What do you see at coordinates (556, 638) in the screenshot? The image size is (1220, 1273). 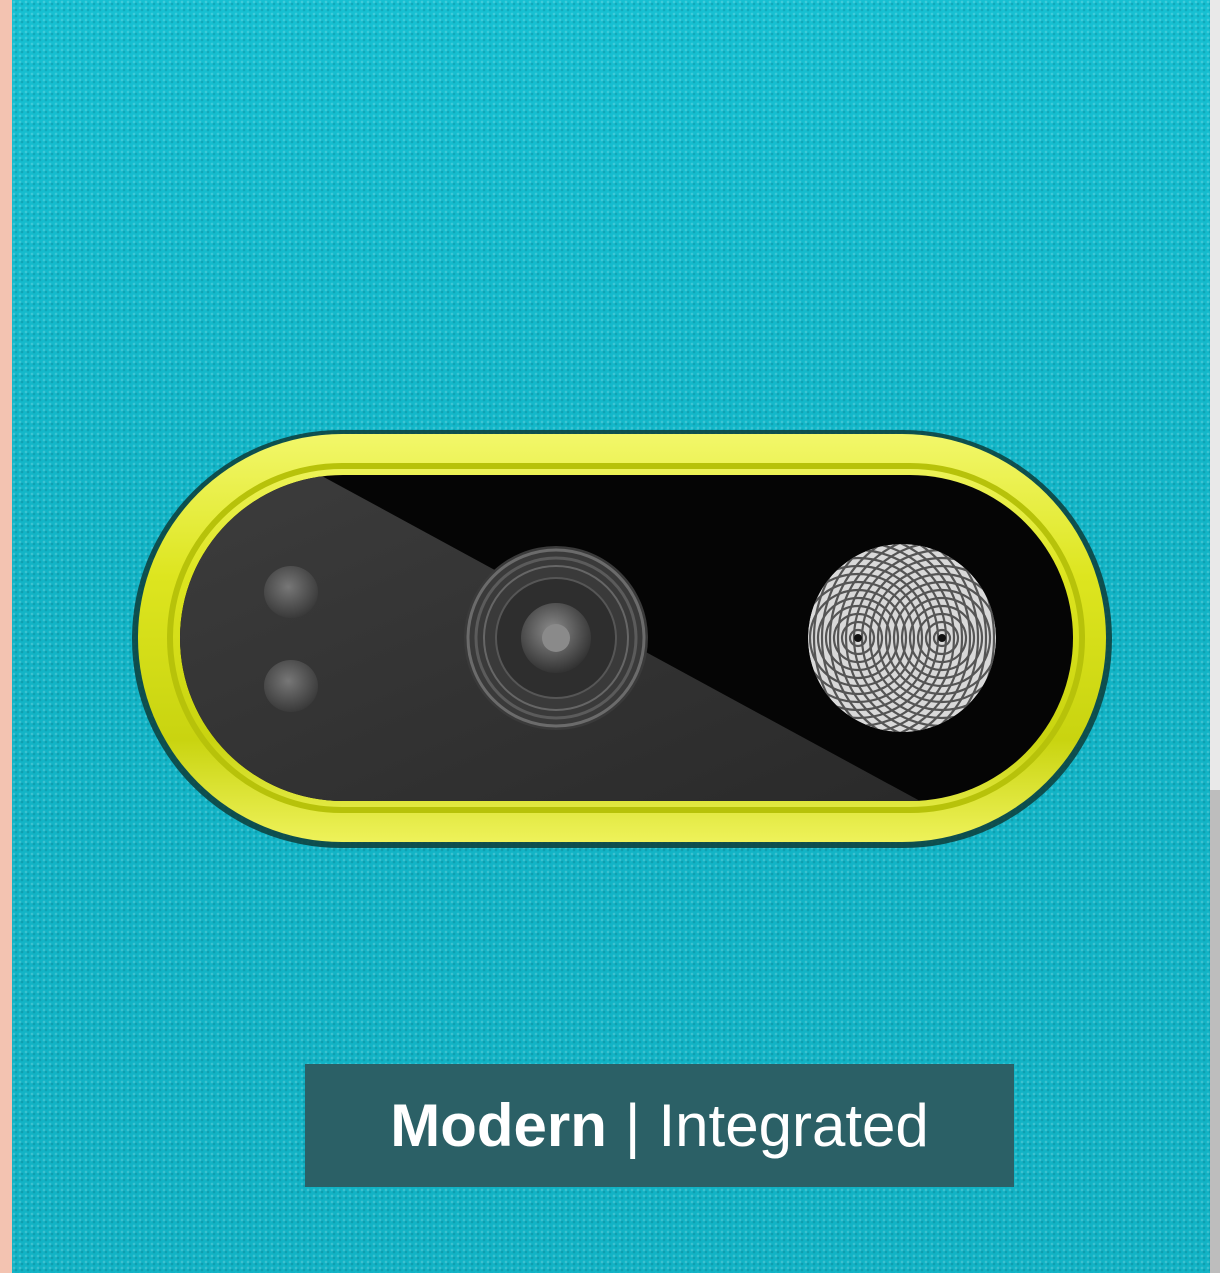 I see `camera-lens-icon` at bounding box center [556, 638].